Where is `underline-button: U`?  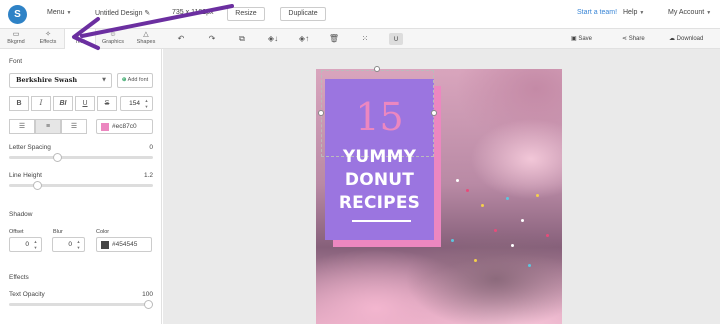
underline-button: U is located at coordinates (85, 103).